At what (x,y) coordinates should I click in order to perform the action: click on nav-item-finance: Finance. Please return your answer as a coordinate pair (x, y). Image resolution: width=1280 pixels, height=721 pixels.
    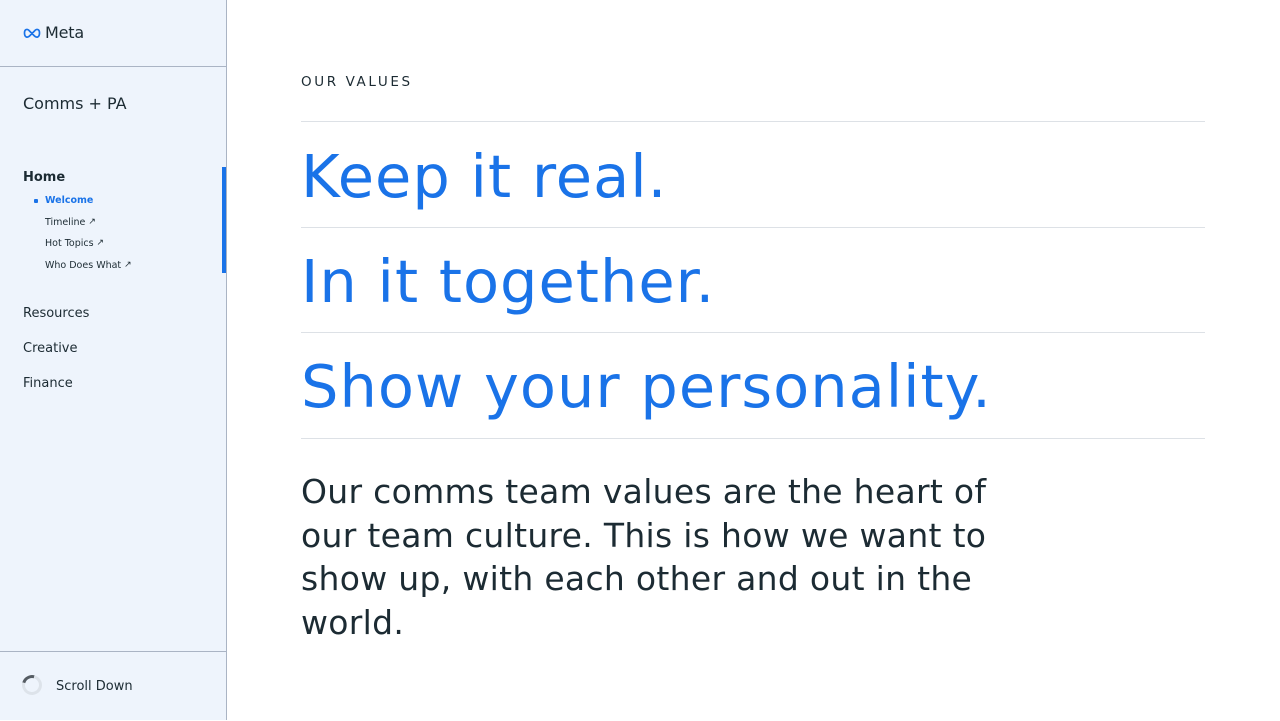
    Looking at the image, I should click on (48, 383).